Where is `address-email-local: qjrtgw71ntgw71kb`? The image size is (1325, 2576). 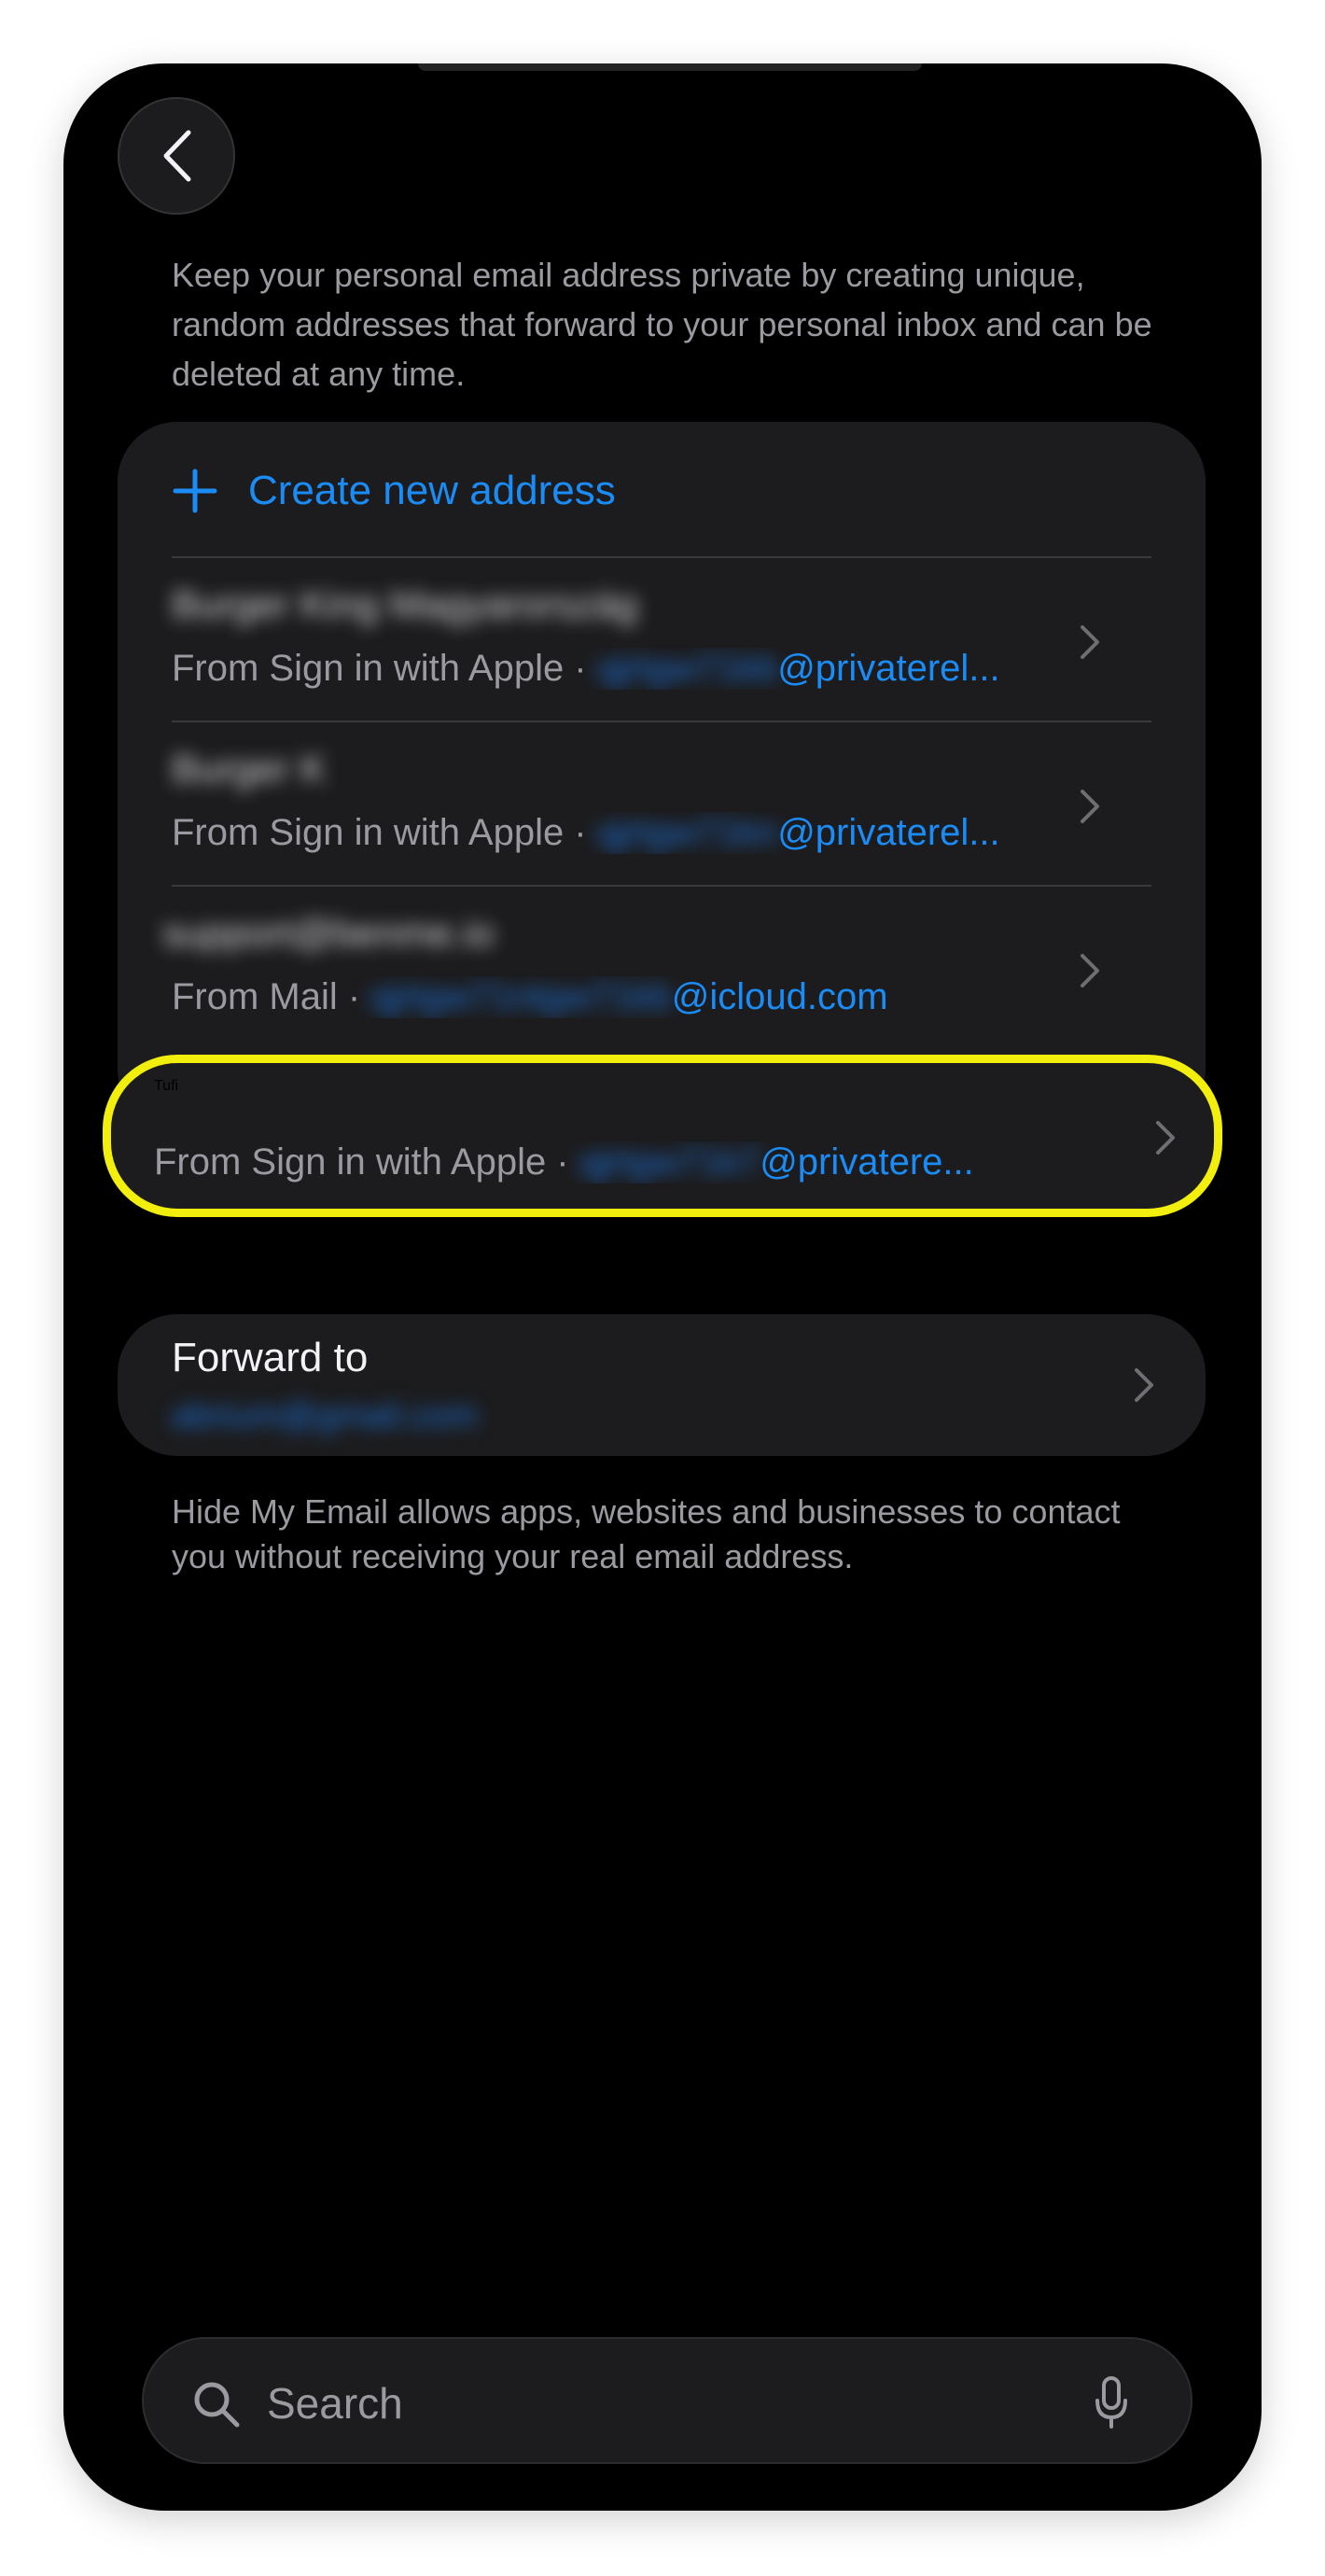 address-email-local: qjrtgw71ntgw71kb is located at coordinates (521, 996).